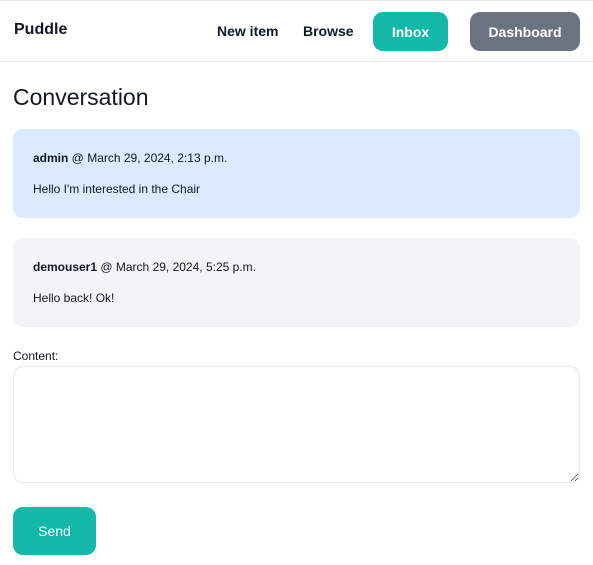 The image size is (593, 565). I want to click on message-timestamp: March 29, 2024, 2:13 p.m., so click(157, 158).